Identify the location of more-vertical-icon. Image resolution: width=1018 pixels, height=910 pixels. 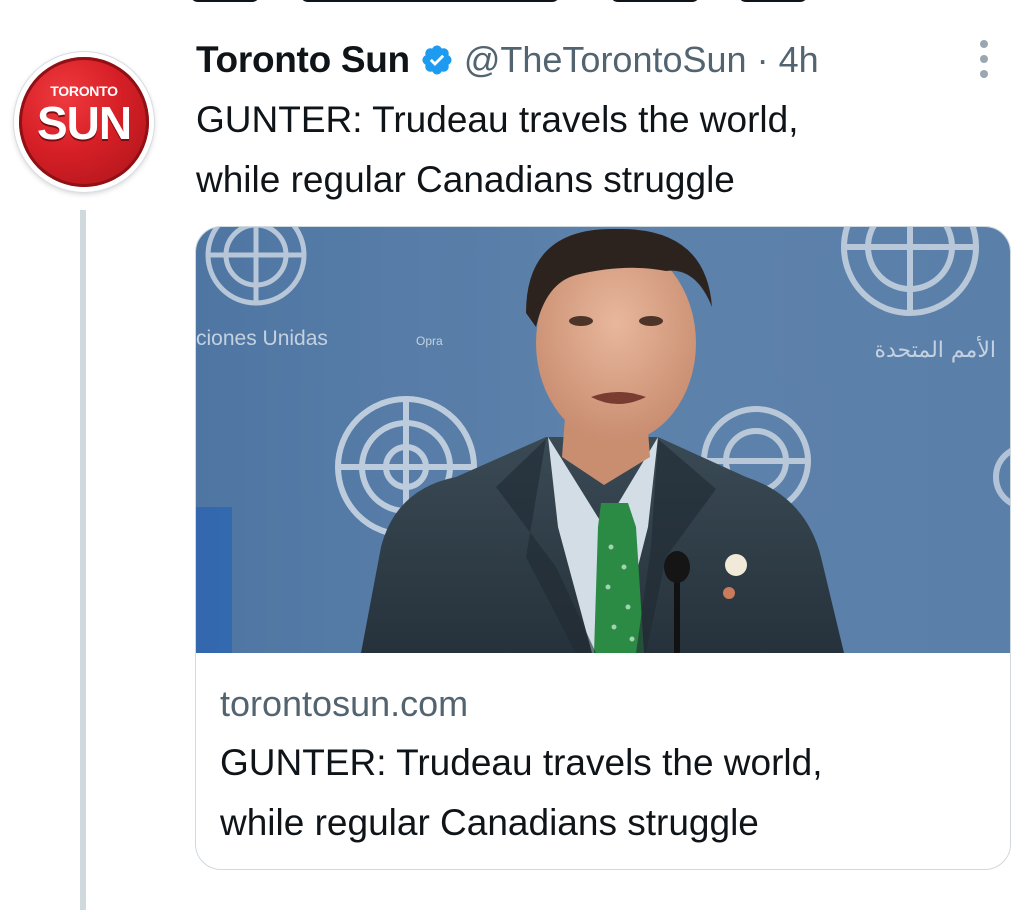
(984, 59).